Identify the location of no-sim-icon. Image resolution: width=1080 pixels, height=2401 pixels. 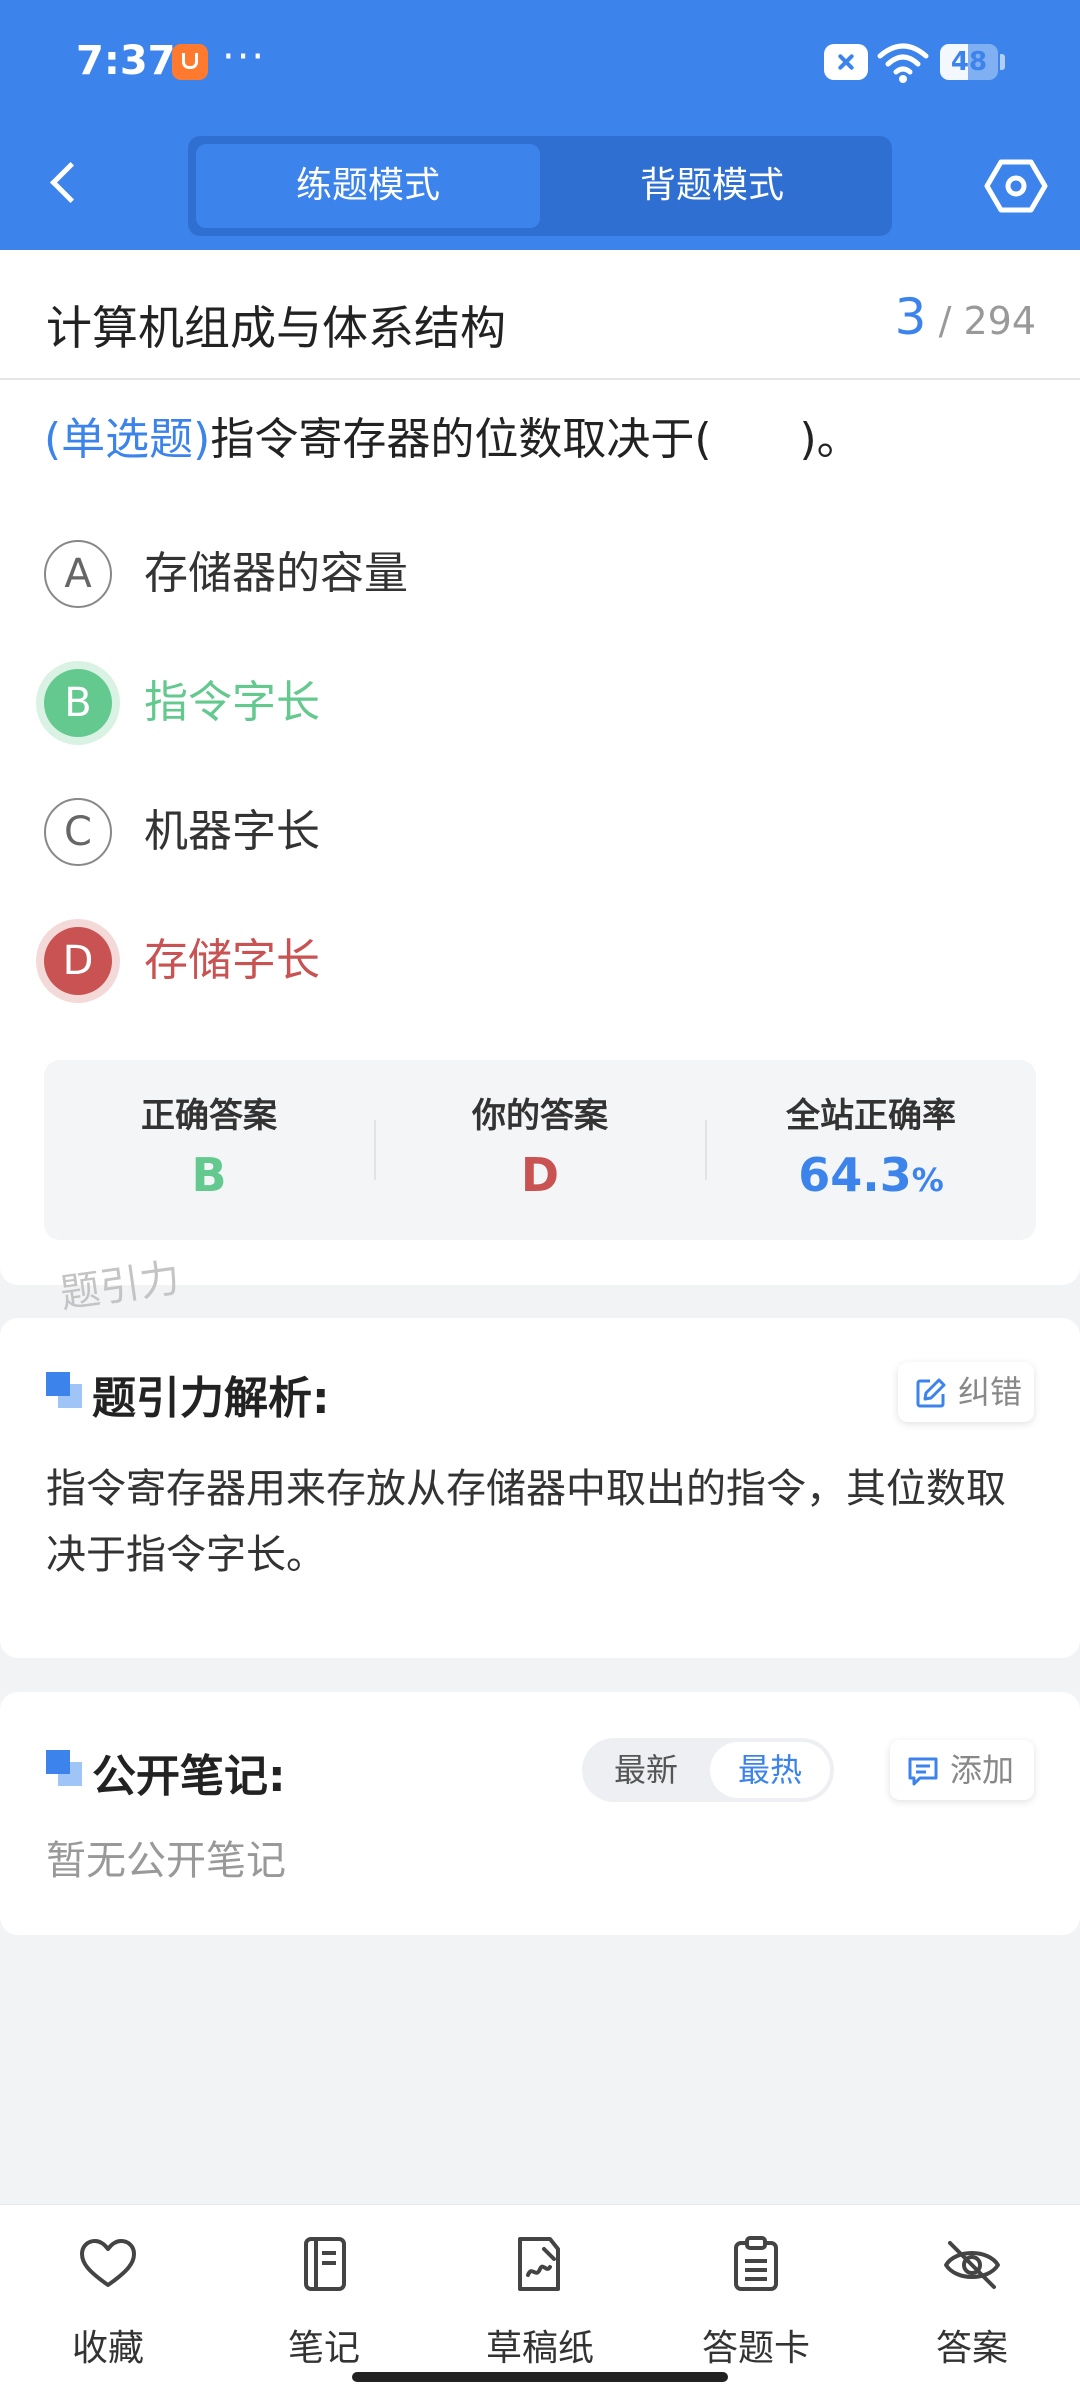
(846, 62).